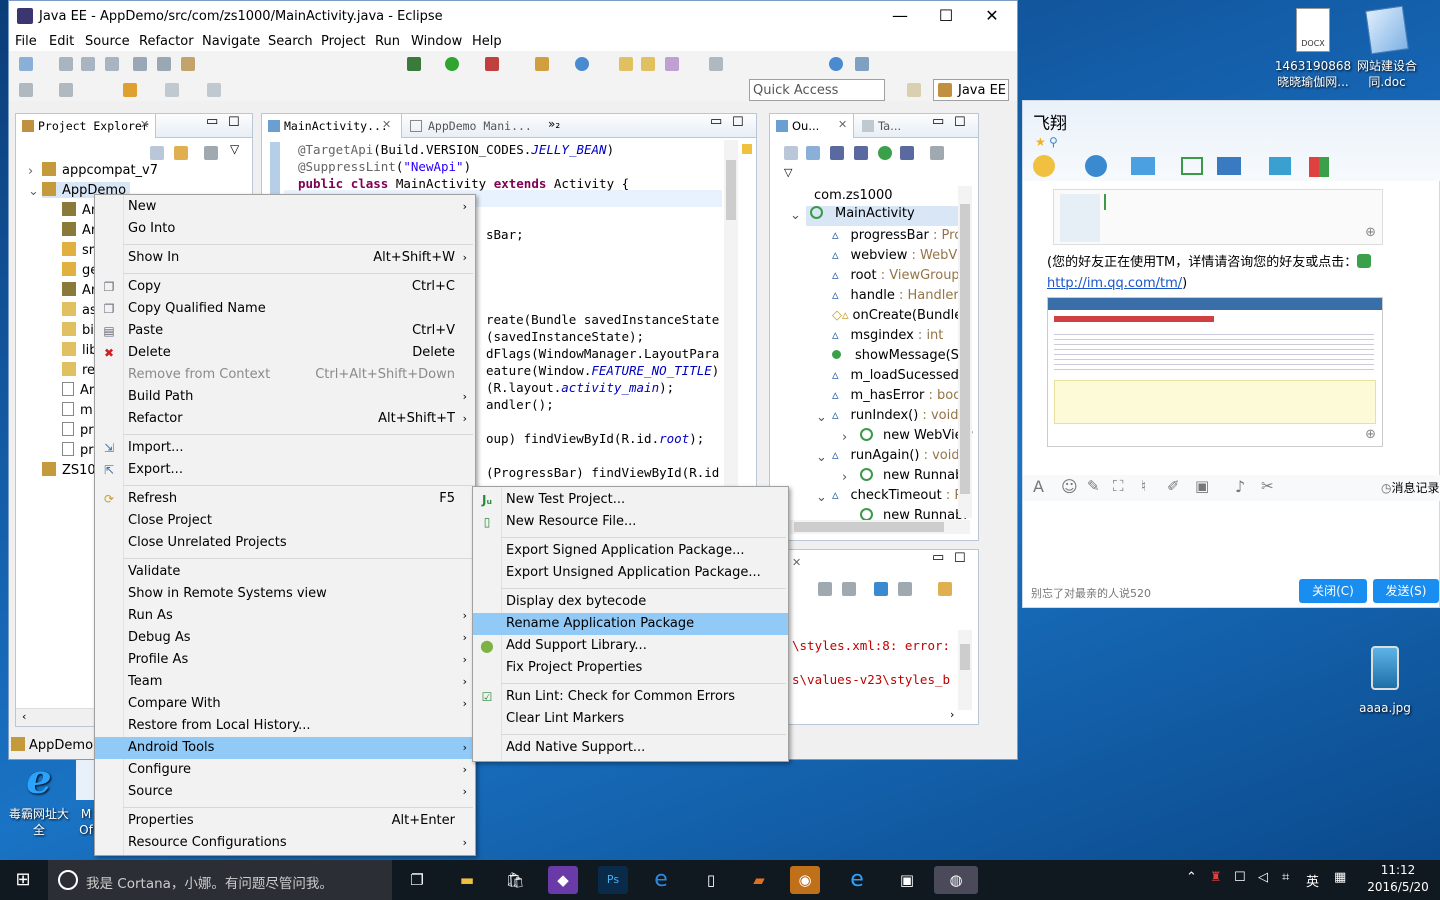 This screenshot has width=1440, height=900. Describe the element at coordinates (343, 41) in the screenshot. I see `menu-project: Project` at that location.